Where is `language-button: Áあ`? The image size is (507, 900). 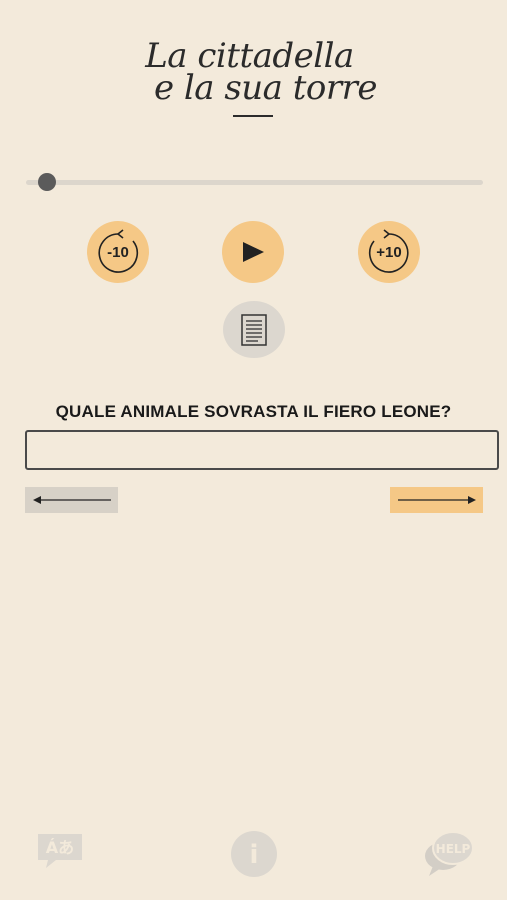
language-button: Áあ is located at coordinates (60, 853).